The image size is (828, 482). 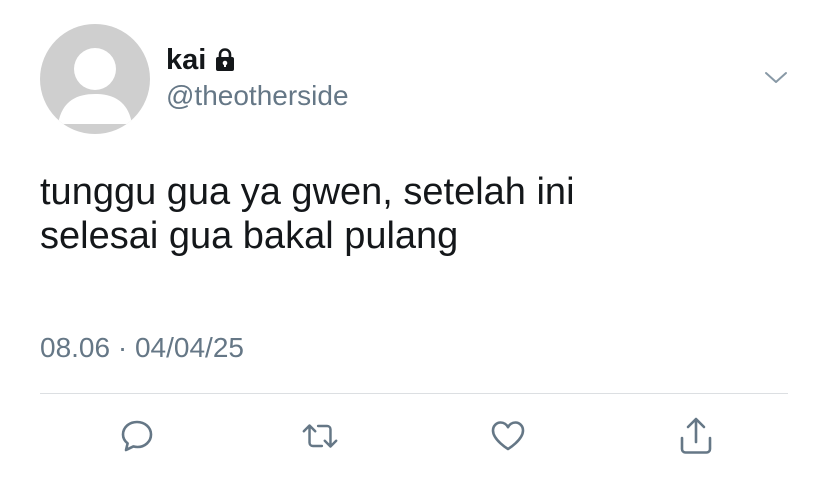 I want to click on tweet-date: 04/04/25, so click(x=189, y=347).